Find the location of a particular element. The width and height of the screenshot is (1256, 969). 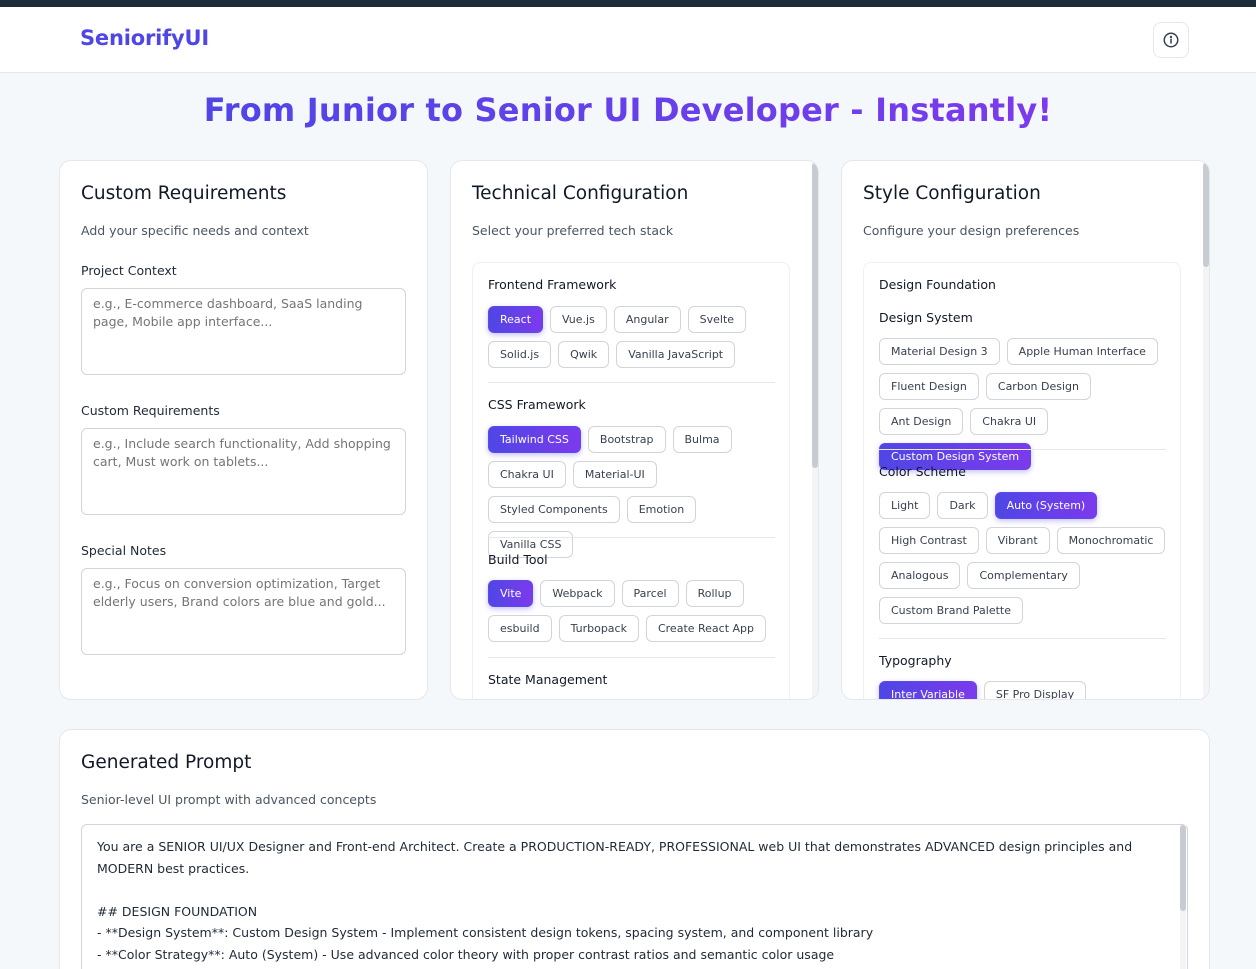

tech-scrollbar is located at coordinates (815, 430).